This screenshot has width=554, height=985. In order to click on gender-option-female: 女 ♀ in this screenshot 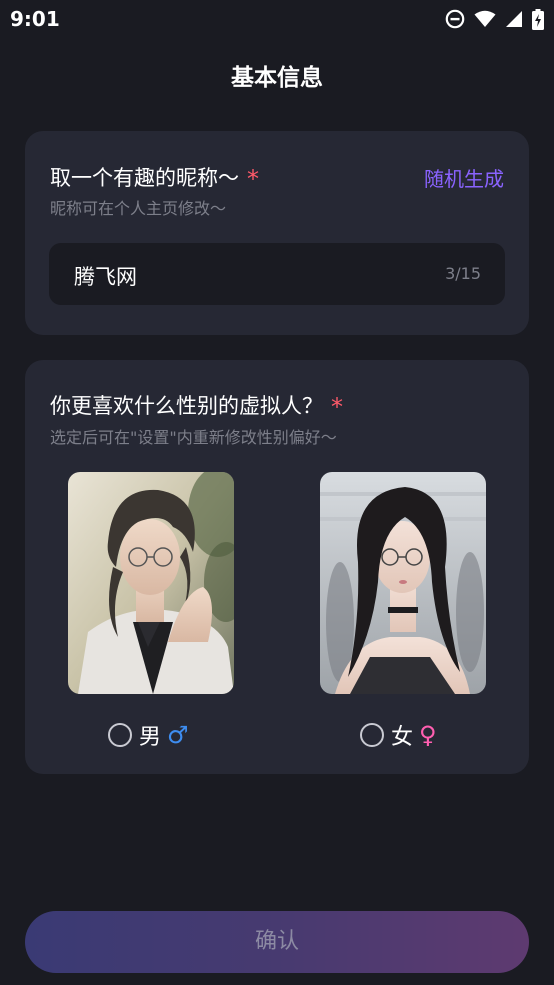, I will do `click(398, 735)`.